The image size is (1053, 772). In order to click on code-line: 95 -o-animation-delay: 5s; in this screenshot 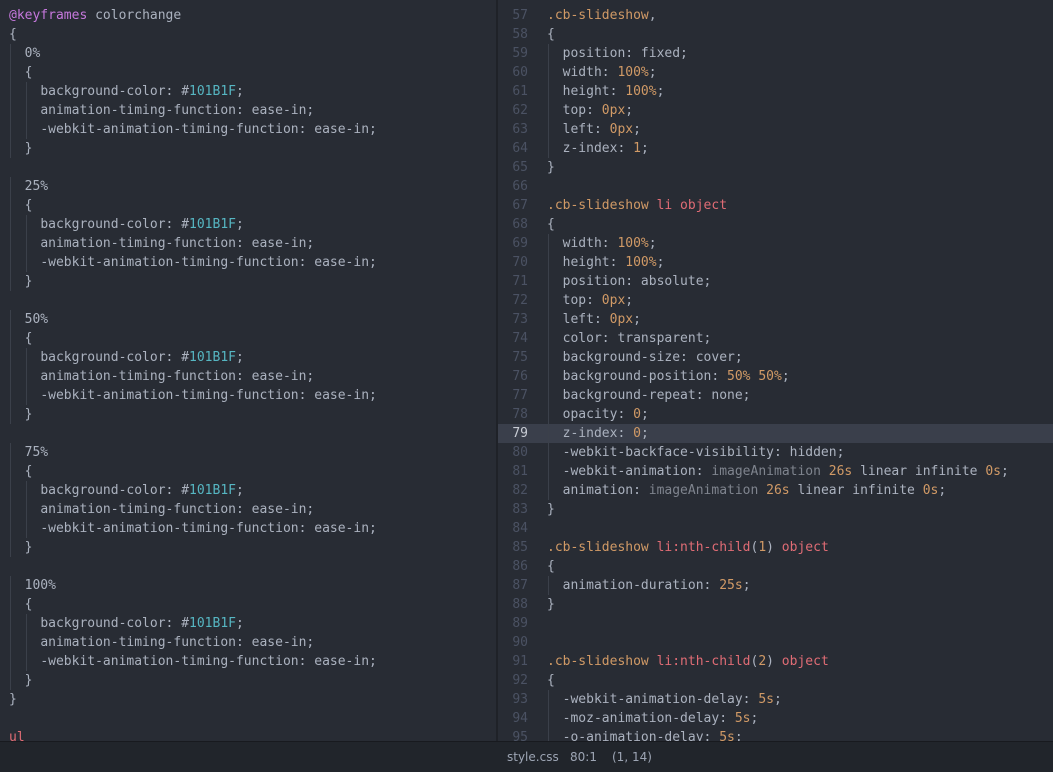, I will do `click(775, 734)`.